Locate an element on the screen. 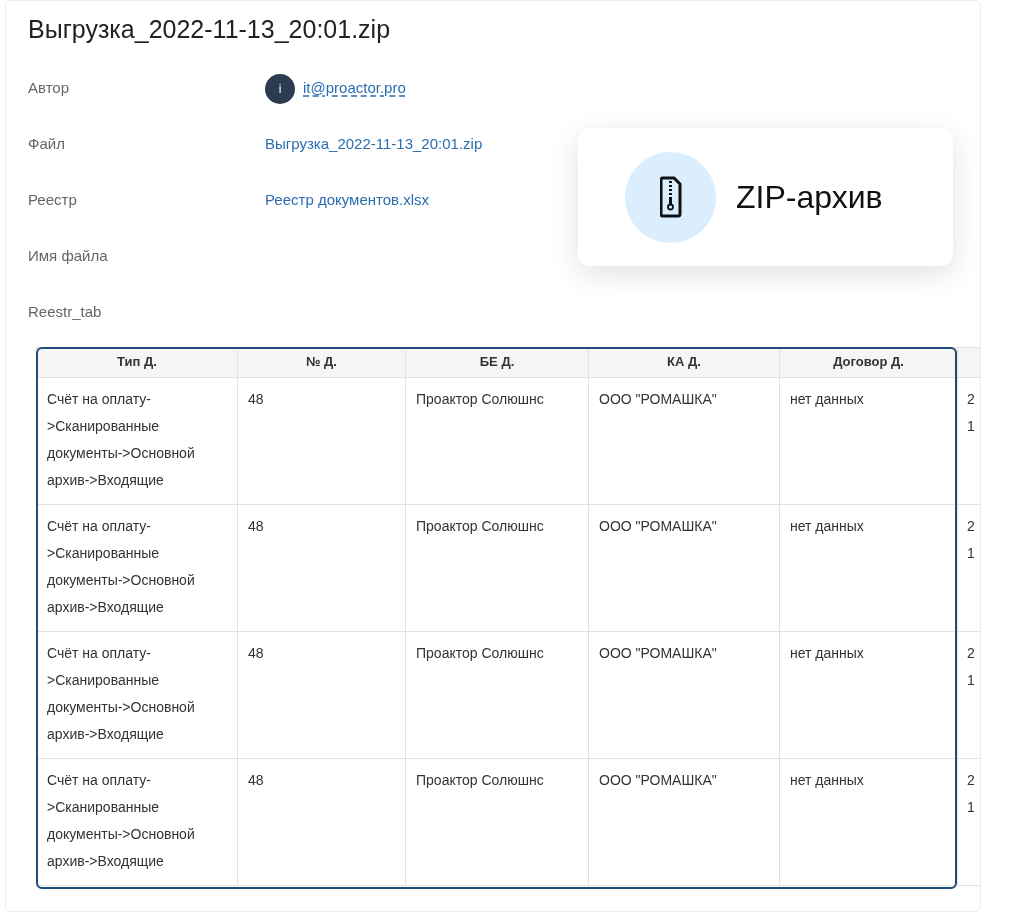 The height and width of the screenshot is (915, 1033). file-link: Реестр документов.xlsx is located at coordinates (347, 200).